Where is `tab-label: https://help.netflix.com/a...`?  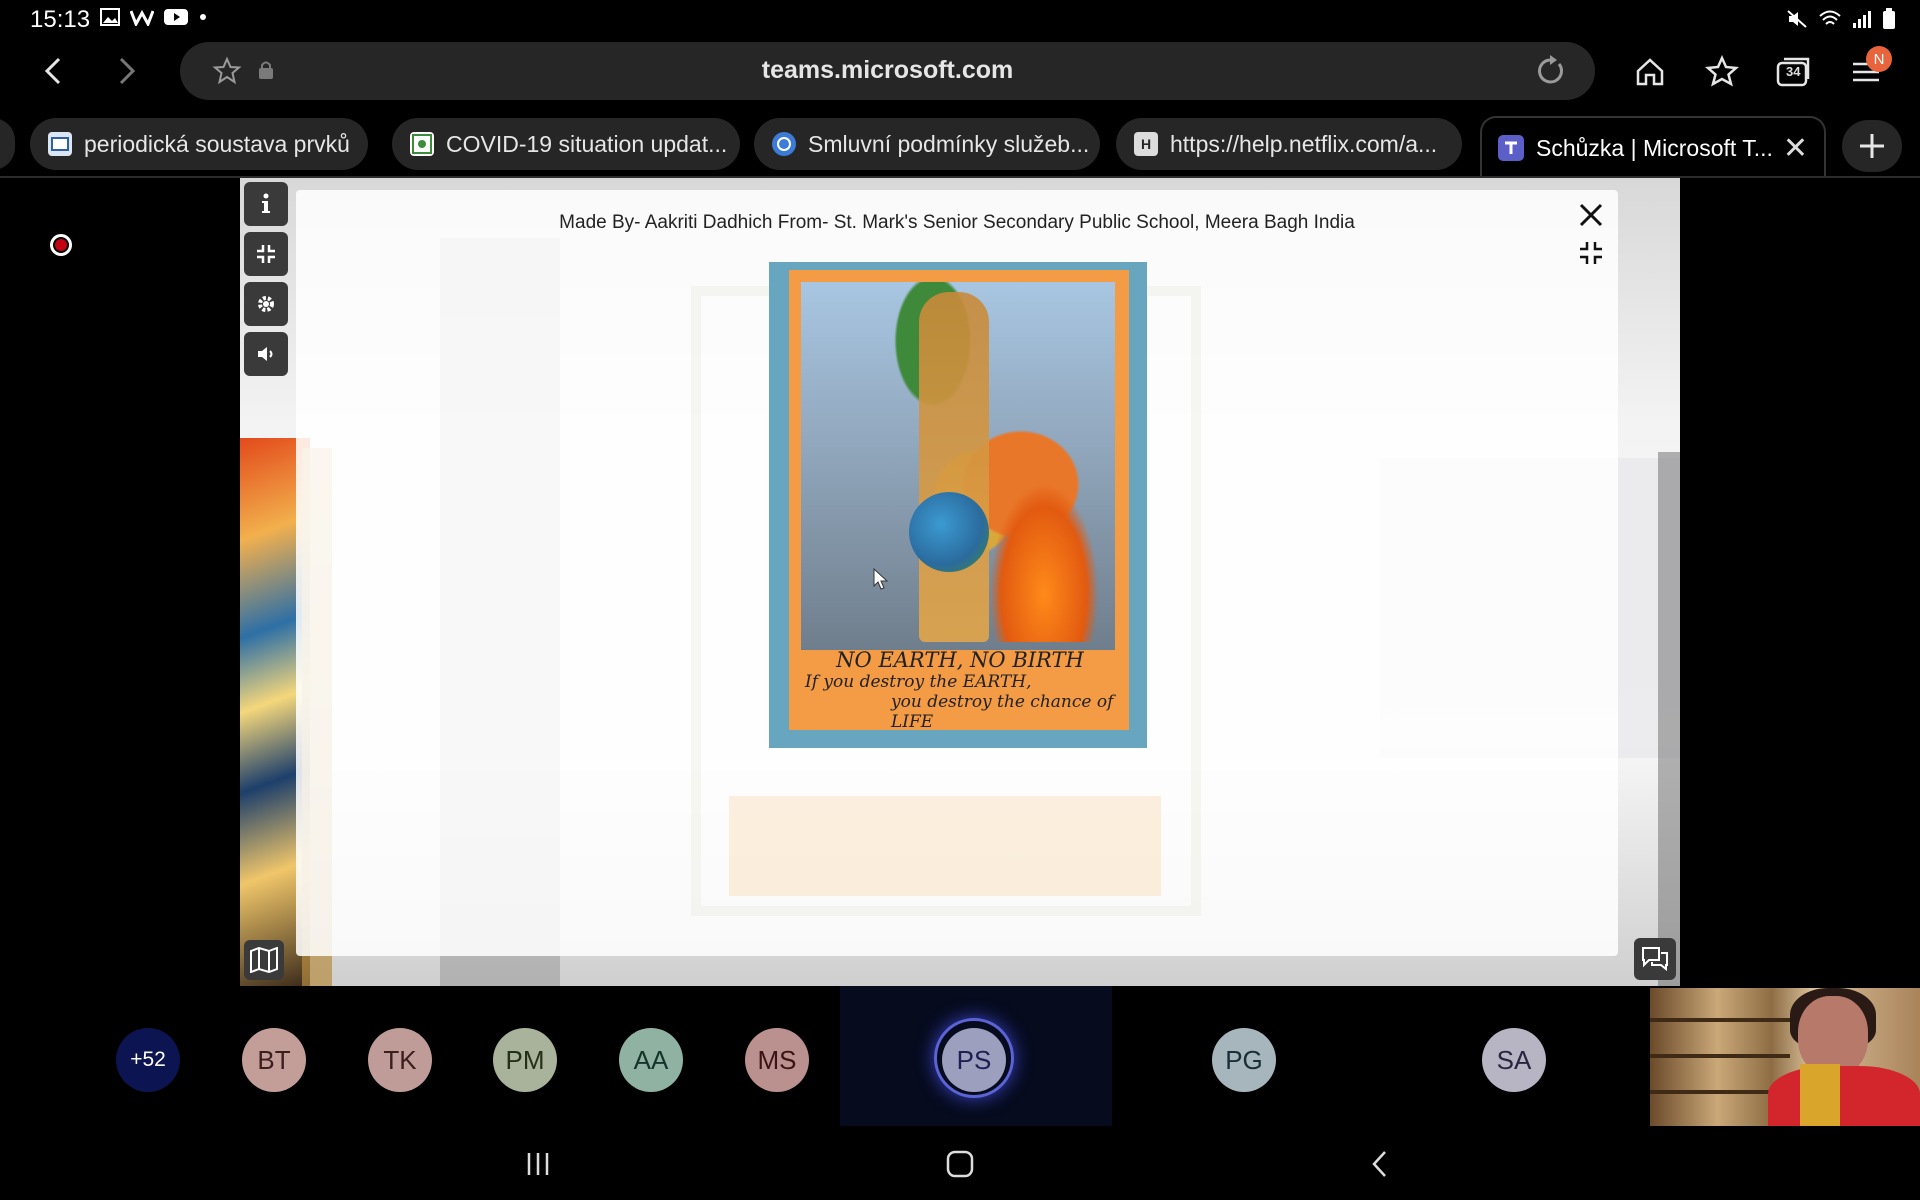
tab-label: https://help.netflix.com/a... is located at coordinates (1304, 143).